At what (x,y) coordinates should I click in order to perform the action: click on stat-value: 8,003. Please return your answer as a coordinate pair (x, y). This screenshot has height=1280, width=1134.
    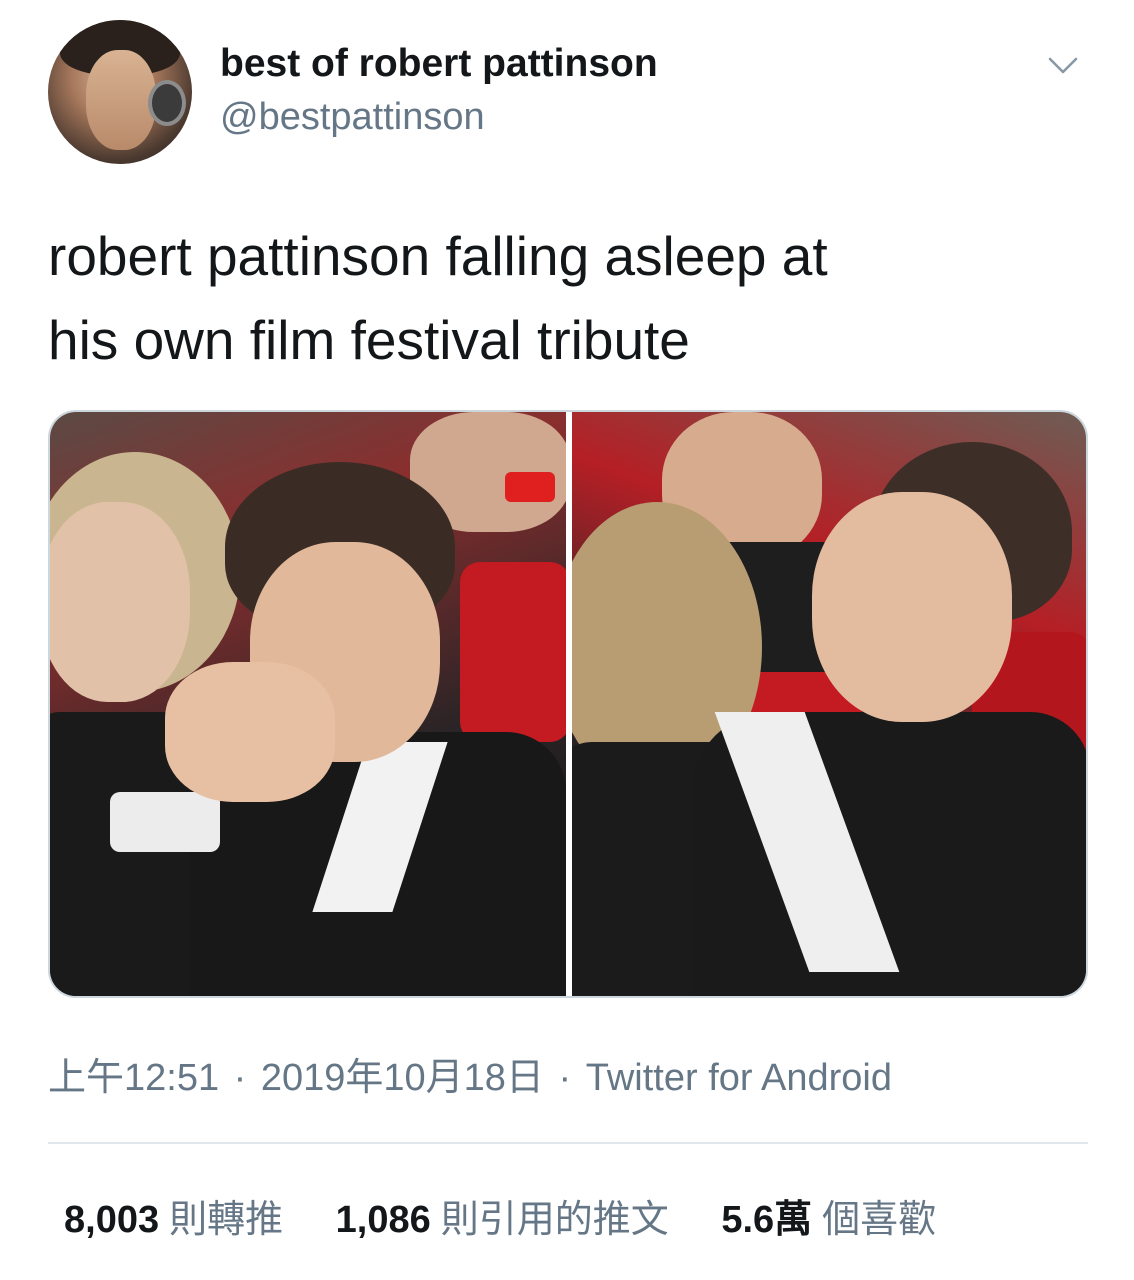
    Looking at the image, I should click on (112, 1220).